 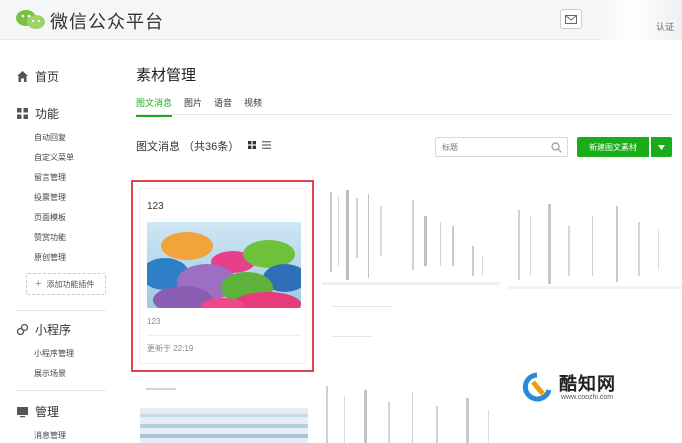 I want to click on sidebar-section-label: 功能, so click(x=47, y=114).